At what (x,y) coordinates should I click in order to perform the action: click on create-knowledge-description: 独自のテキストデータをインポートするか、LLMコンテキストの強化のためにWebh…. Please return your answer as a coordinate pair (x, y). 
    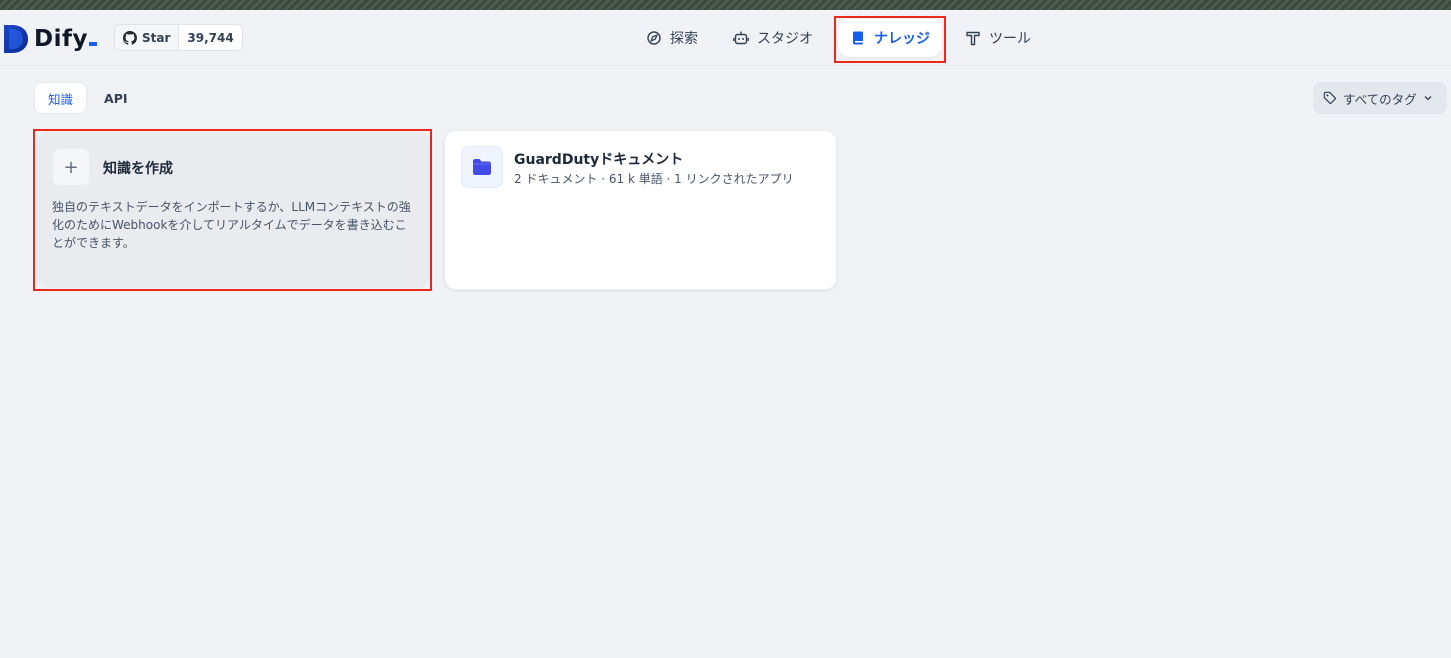
    Looking at the image, I should click on (231, 225).